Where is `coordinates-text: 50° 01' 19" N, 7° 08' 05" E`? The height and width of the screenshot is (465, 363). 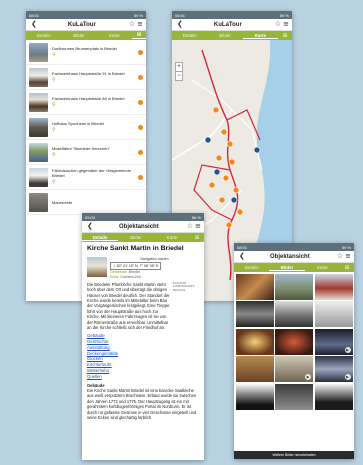 coordinates-text: 50° 01' 19" N, 7° 08' 05" E is located at coordinates (137, 265).